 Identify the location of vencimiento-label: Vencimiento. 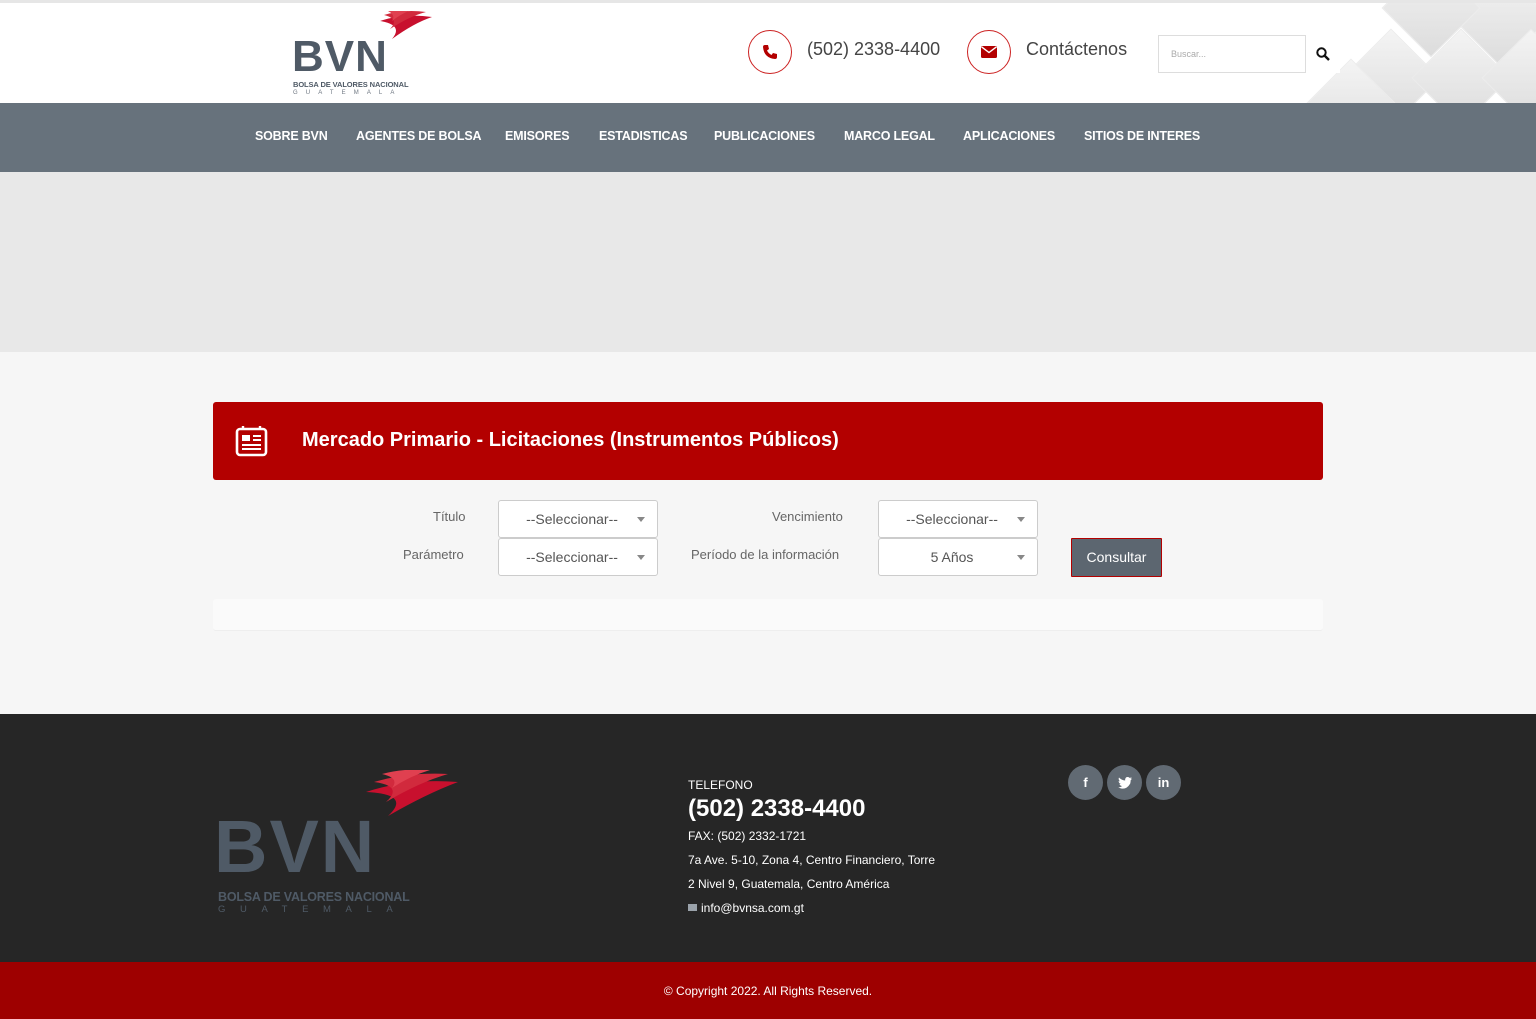
(807, 516).